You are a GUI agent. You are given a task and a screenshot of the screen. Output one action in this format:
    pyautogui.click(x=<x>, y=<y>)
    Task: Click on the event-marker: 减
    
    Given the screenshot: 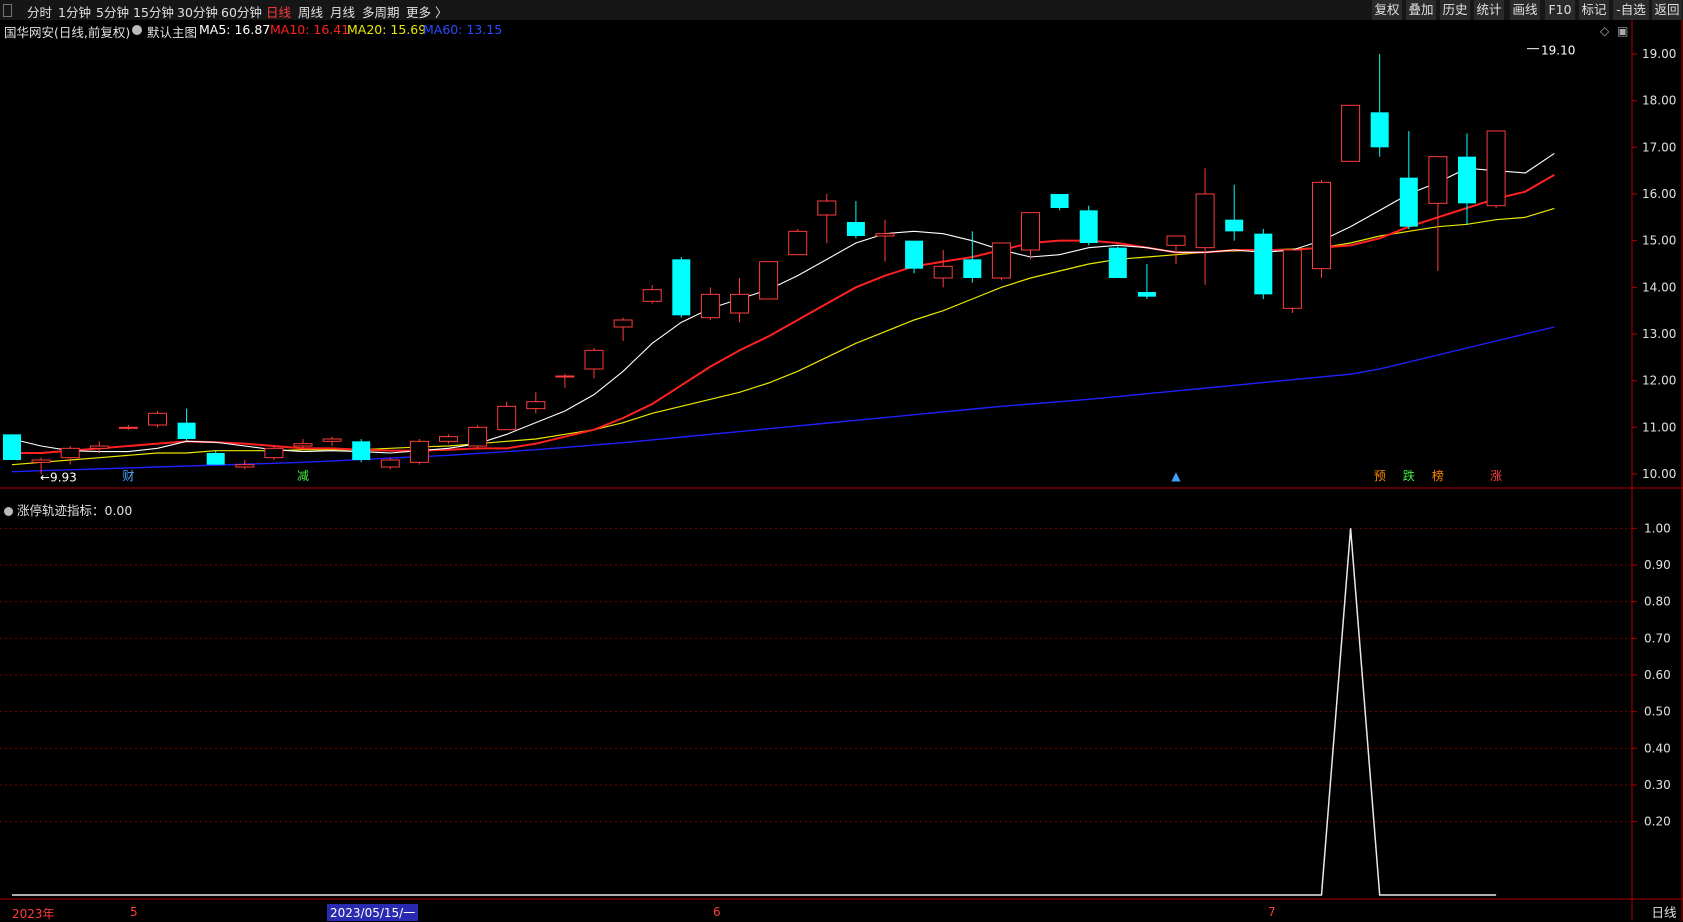 What is the action you would take?
    pyautogui.click(x=303, y=476)
    